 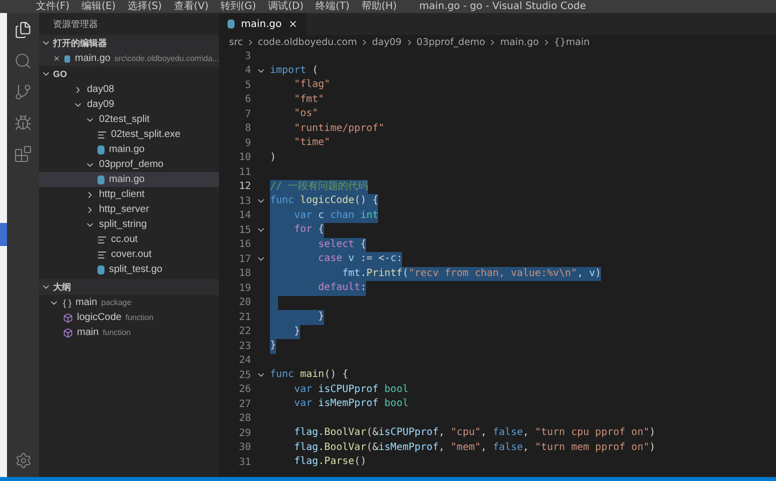 What do you see at coordinates (244, 332) in the screenshot?
I see `line-number: 22` at bounding box center [244, 332].